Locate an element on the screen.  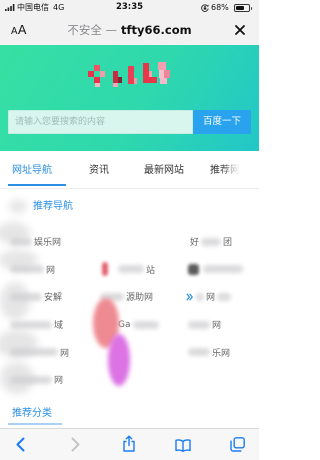
search-button: 百度一下 is located at coordinates (222, 122).